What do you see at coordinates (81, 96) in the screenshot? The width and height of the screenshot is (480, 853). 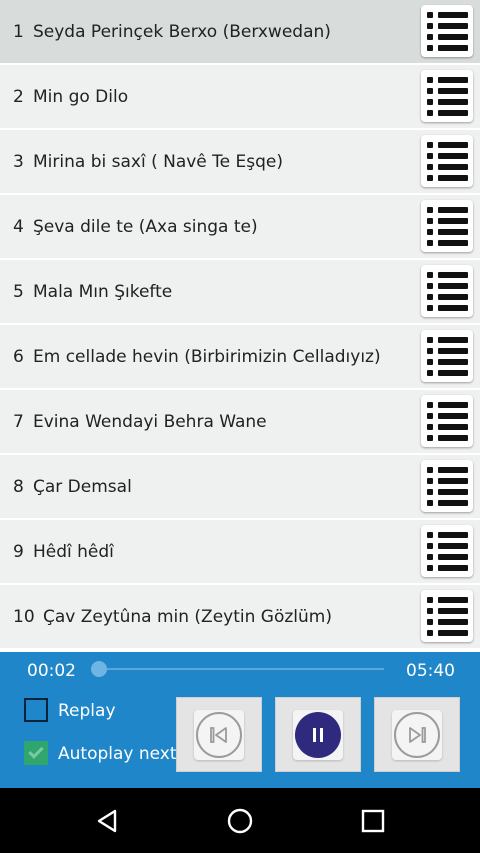 I see `track-title: Min go Dilo` at bounding box center [81, 96].